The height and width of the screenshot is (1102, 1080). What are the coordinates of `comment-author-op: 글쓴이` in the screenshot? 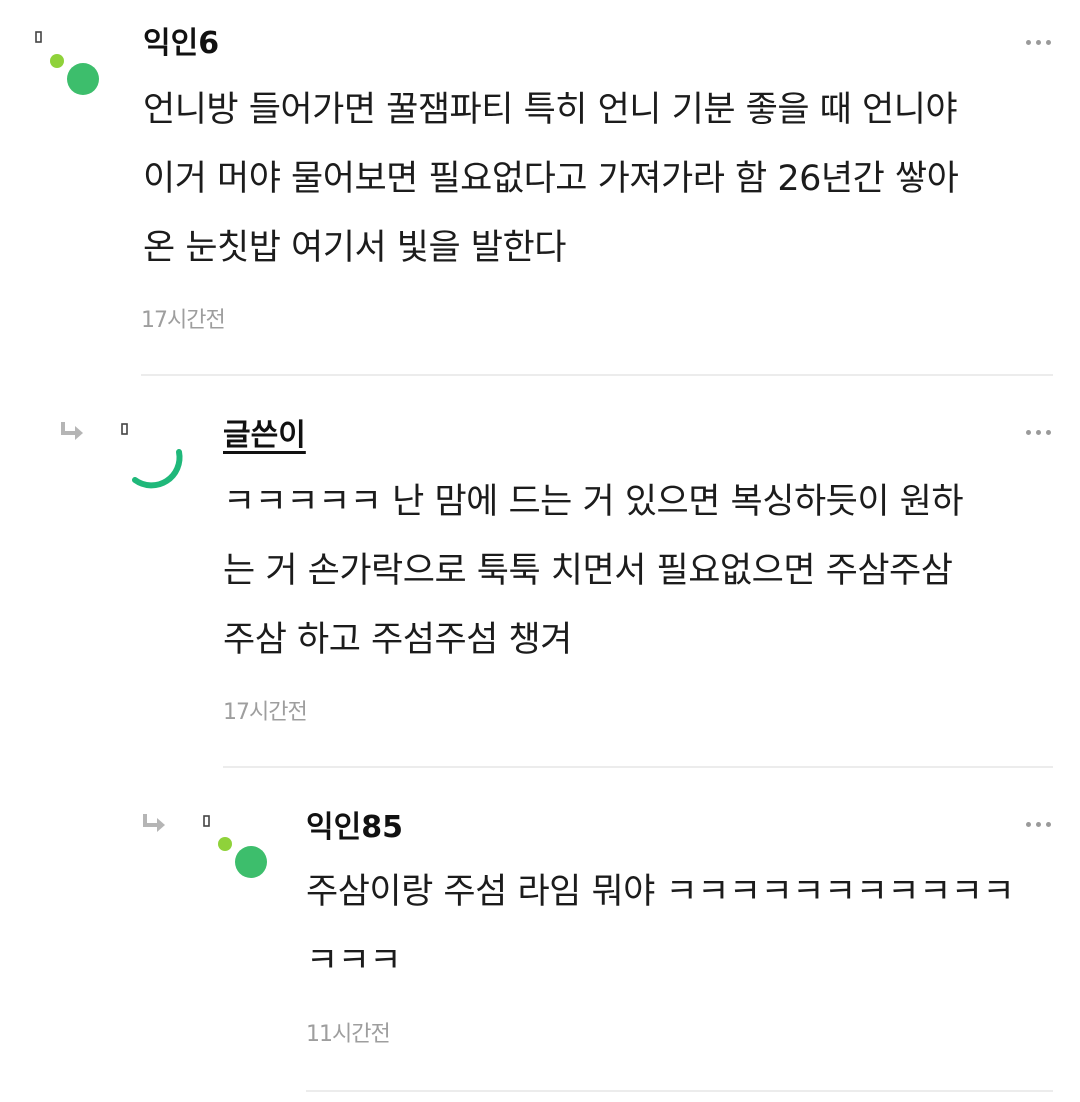 It's located at (264, 436).